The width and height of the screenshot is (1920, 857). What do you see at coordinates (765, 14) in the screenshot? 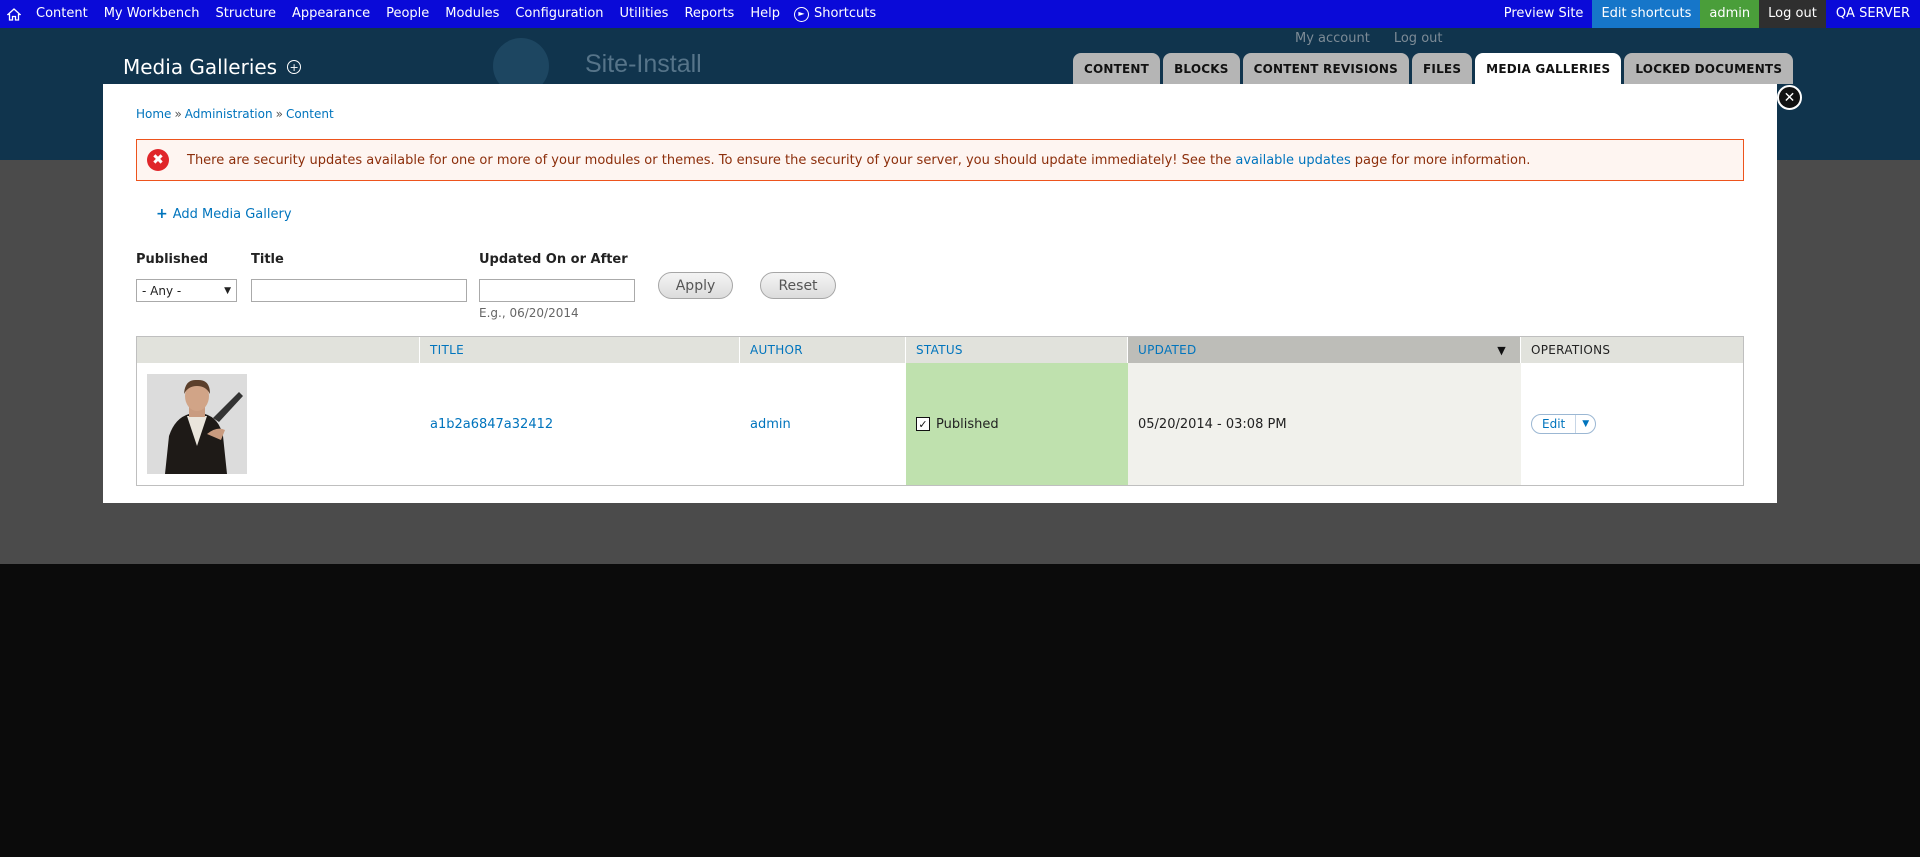
I see `toolbar-help: Help` at bounding box center [765, 14].